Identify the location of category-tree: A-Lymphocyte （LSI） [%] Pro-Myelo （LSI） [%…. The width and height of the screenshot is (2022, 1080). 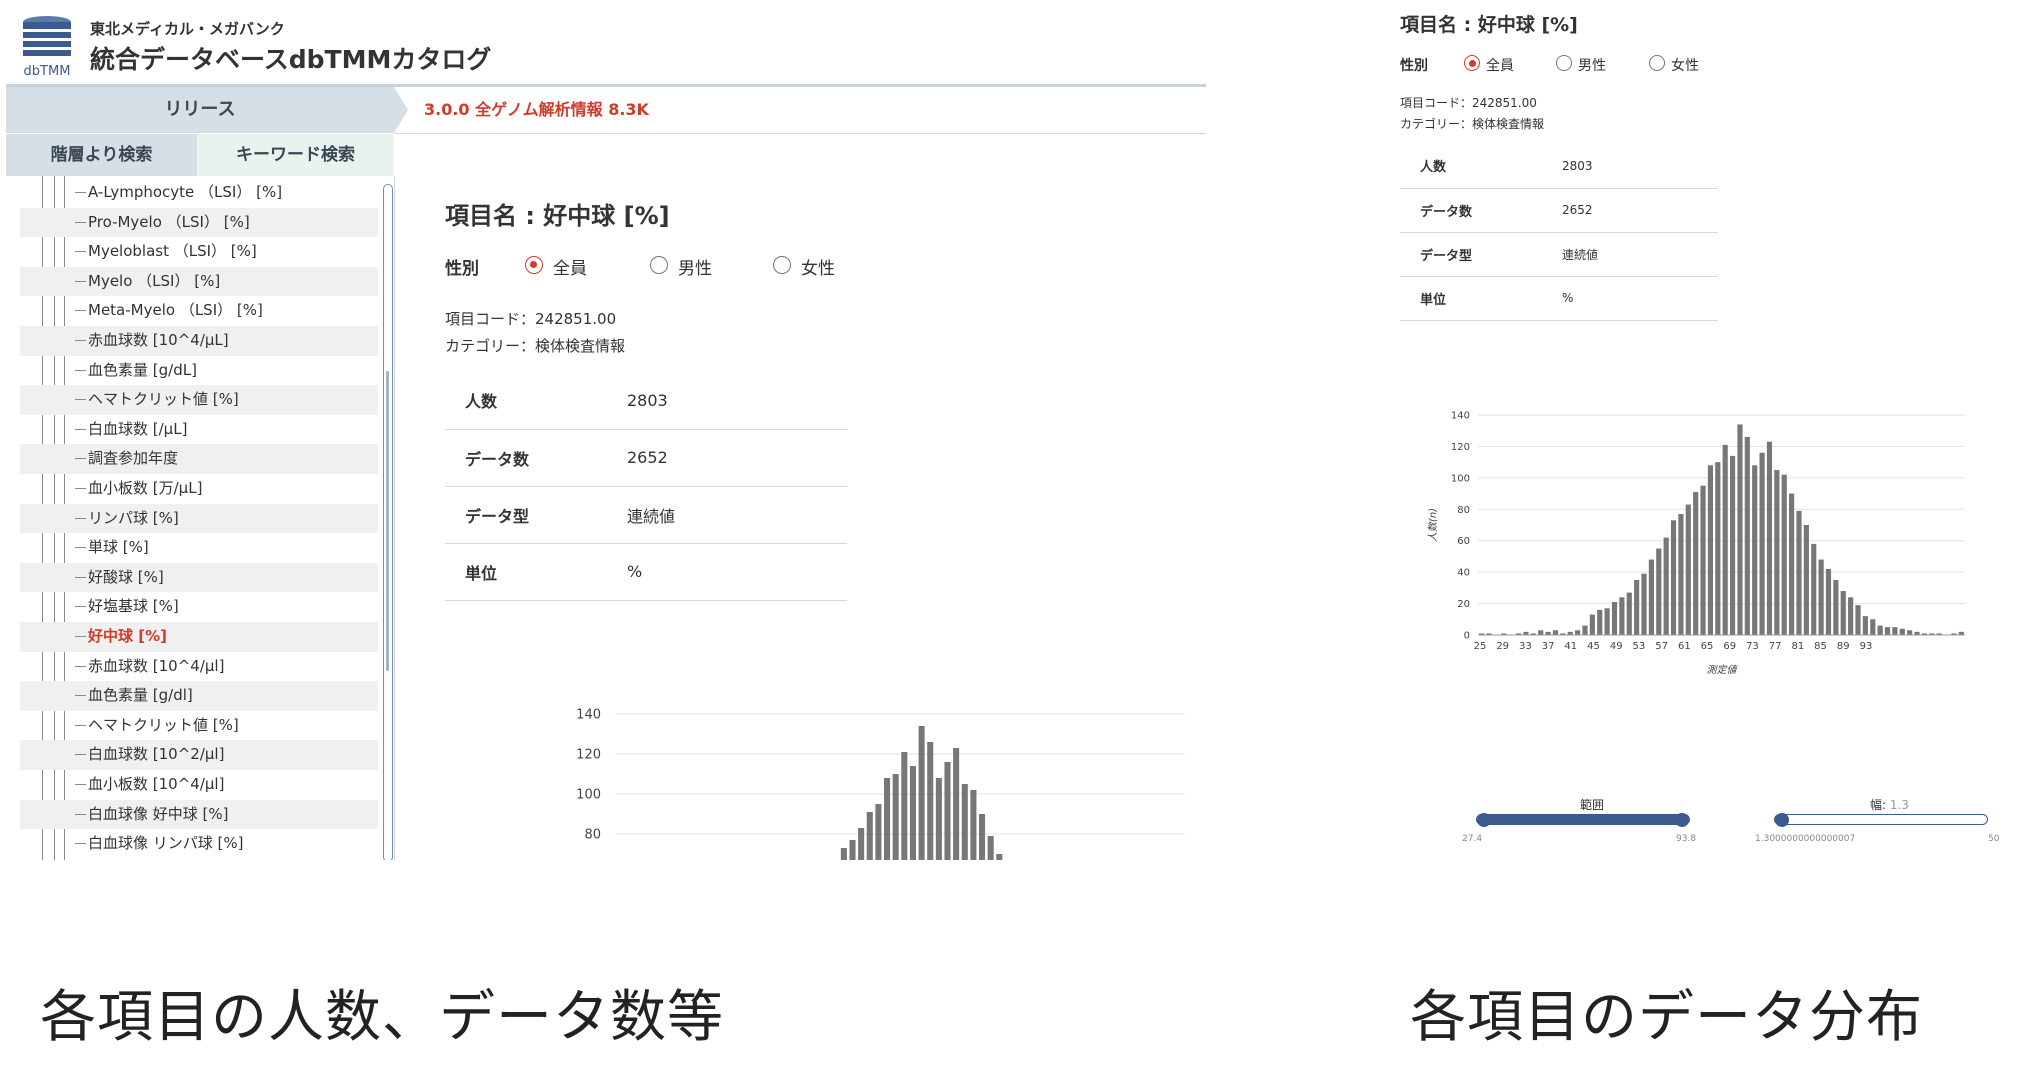
(200, 518).